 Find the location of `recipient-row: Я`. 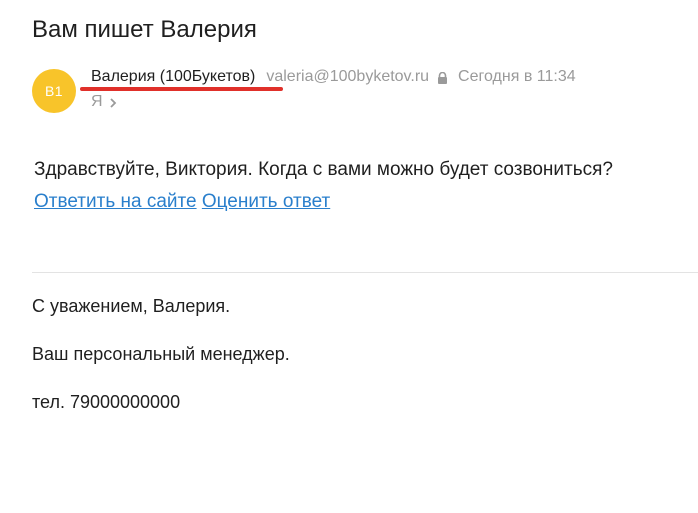

recipient-row: Я is located at coordinates (104, 102).